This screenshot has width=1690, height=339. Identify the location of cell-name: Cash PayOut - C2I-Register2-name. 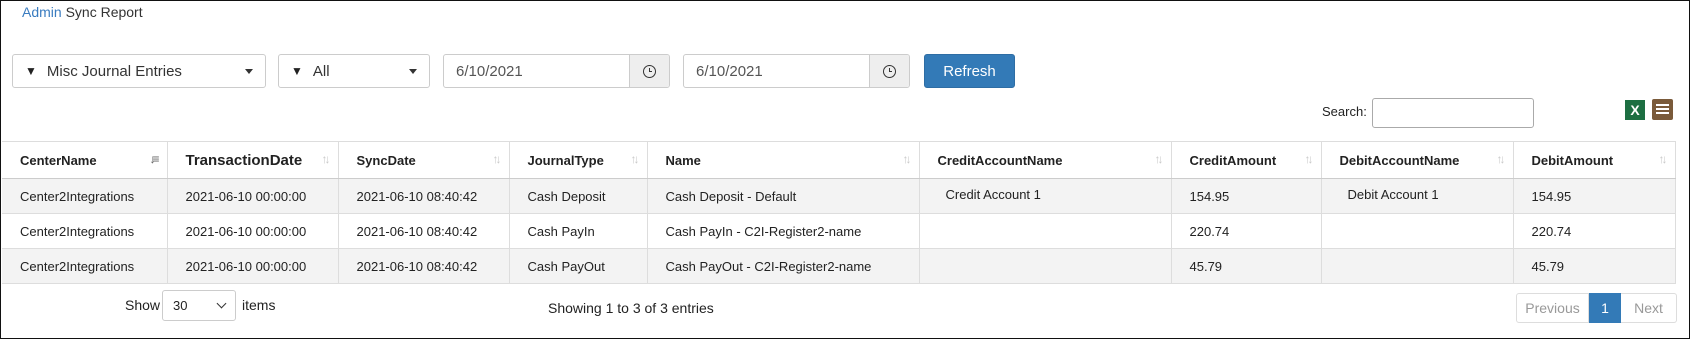
(783, 266).